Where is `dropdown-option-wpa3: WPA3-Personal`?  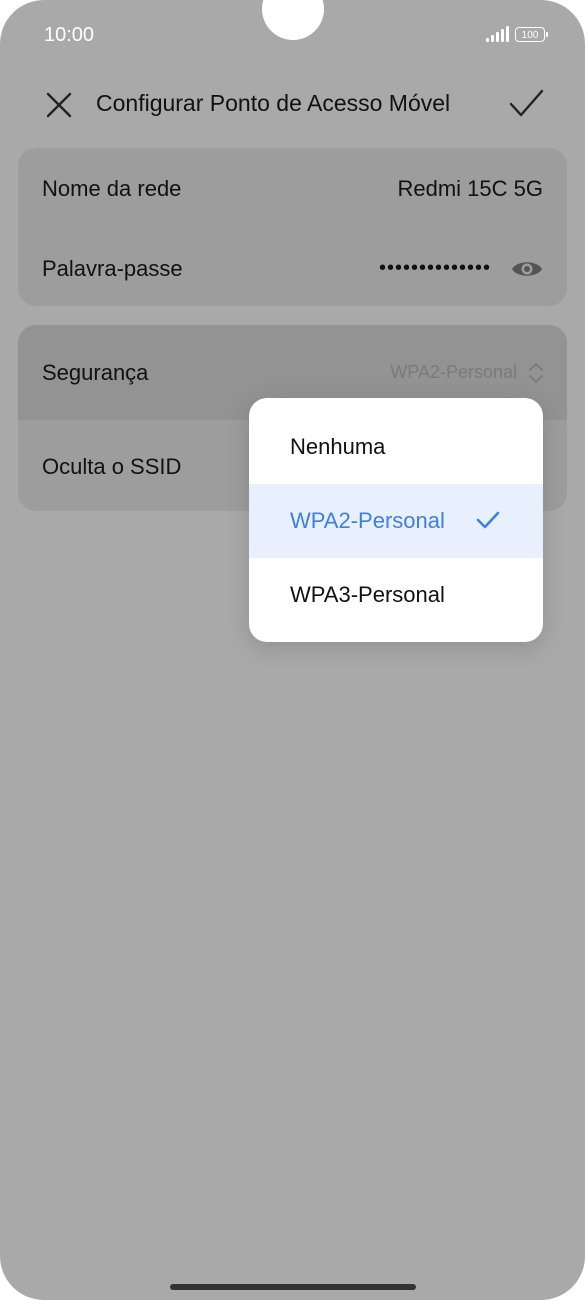 dropdown-option-wpa3: WPA3-Personal is located at coordinates (396, 595).